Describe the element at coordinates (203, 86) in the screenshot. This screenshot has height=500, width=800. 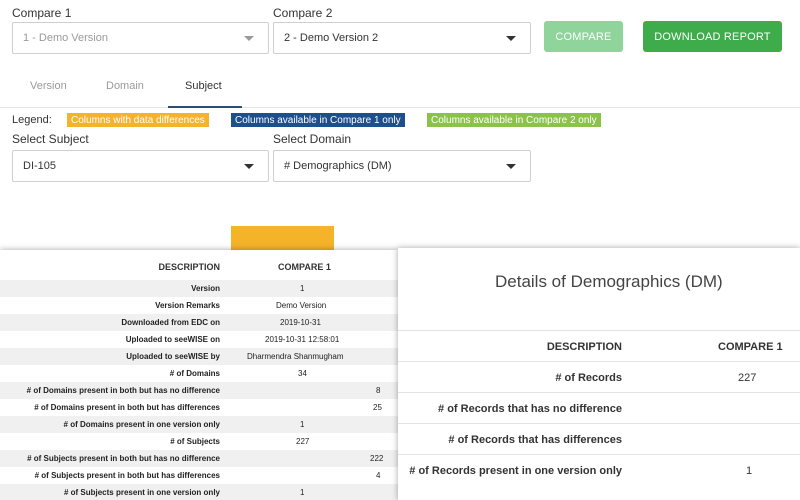
I see `tab-subject: Subject` at that location.